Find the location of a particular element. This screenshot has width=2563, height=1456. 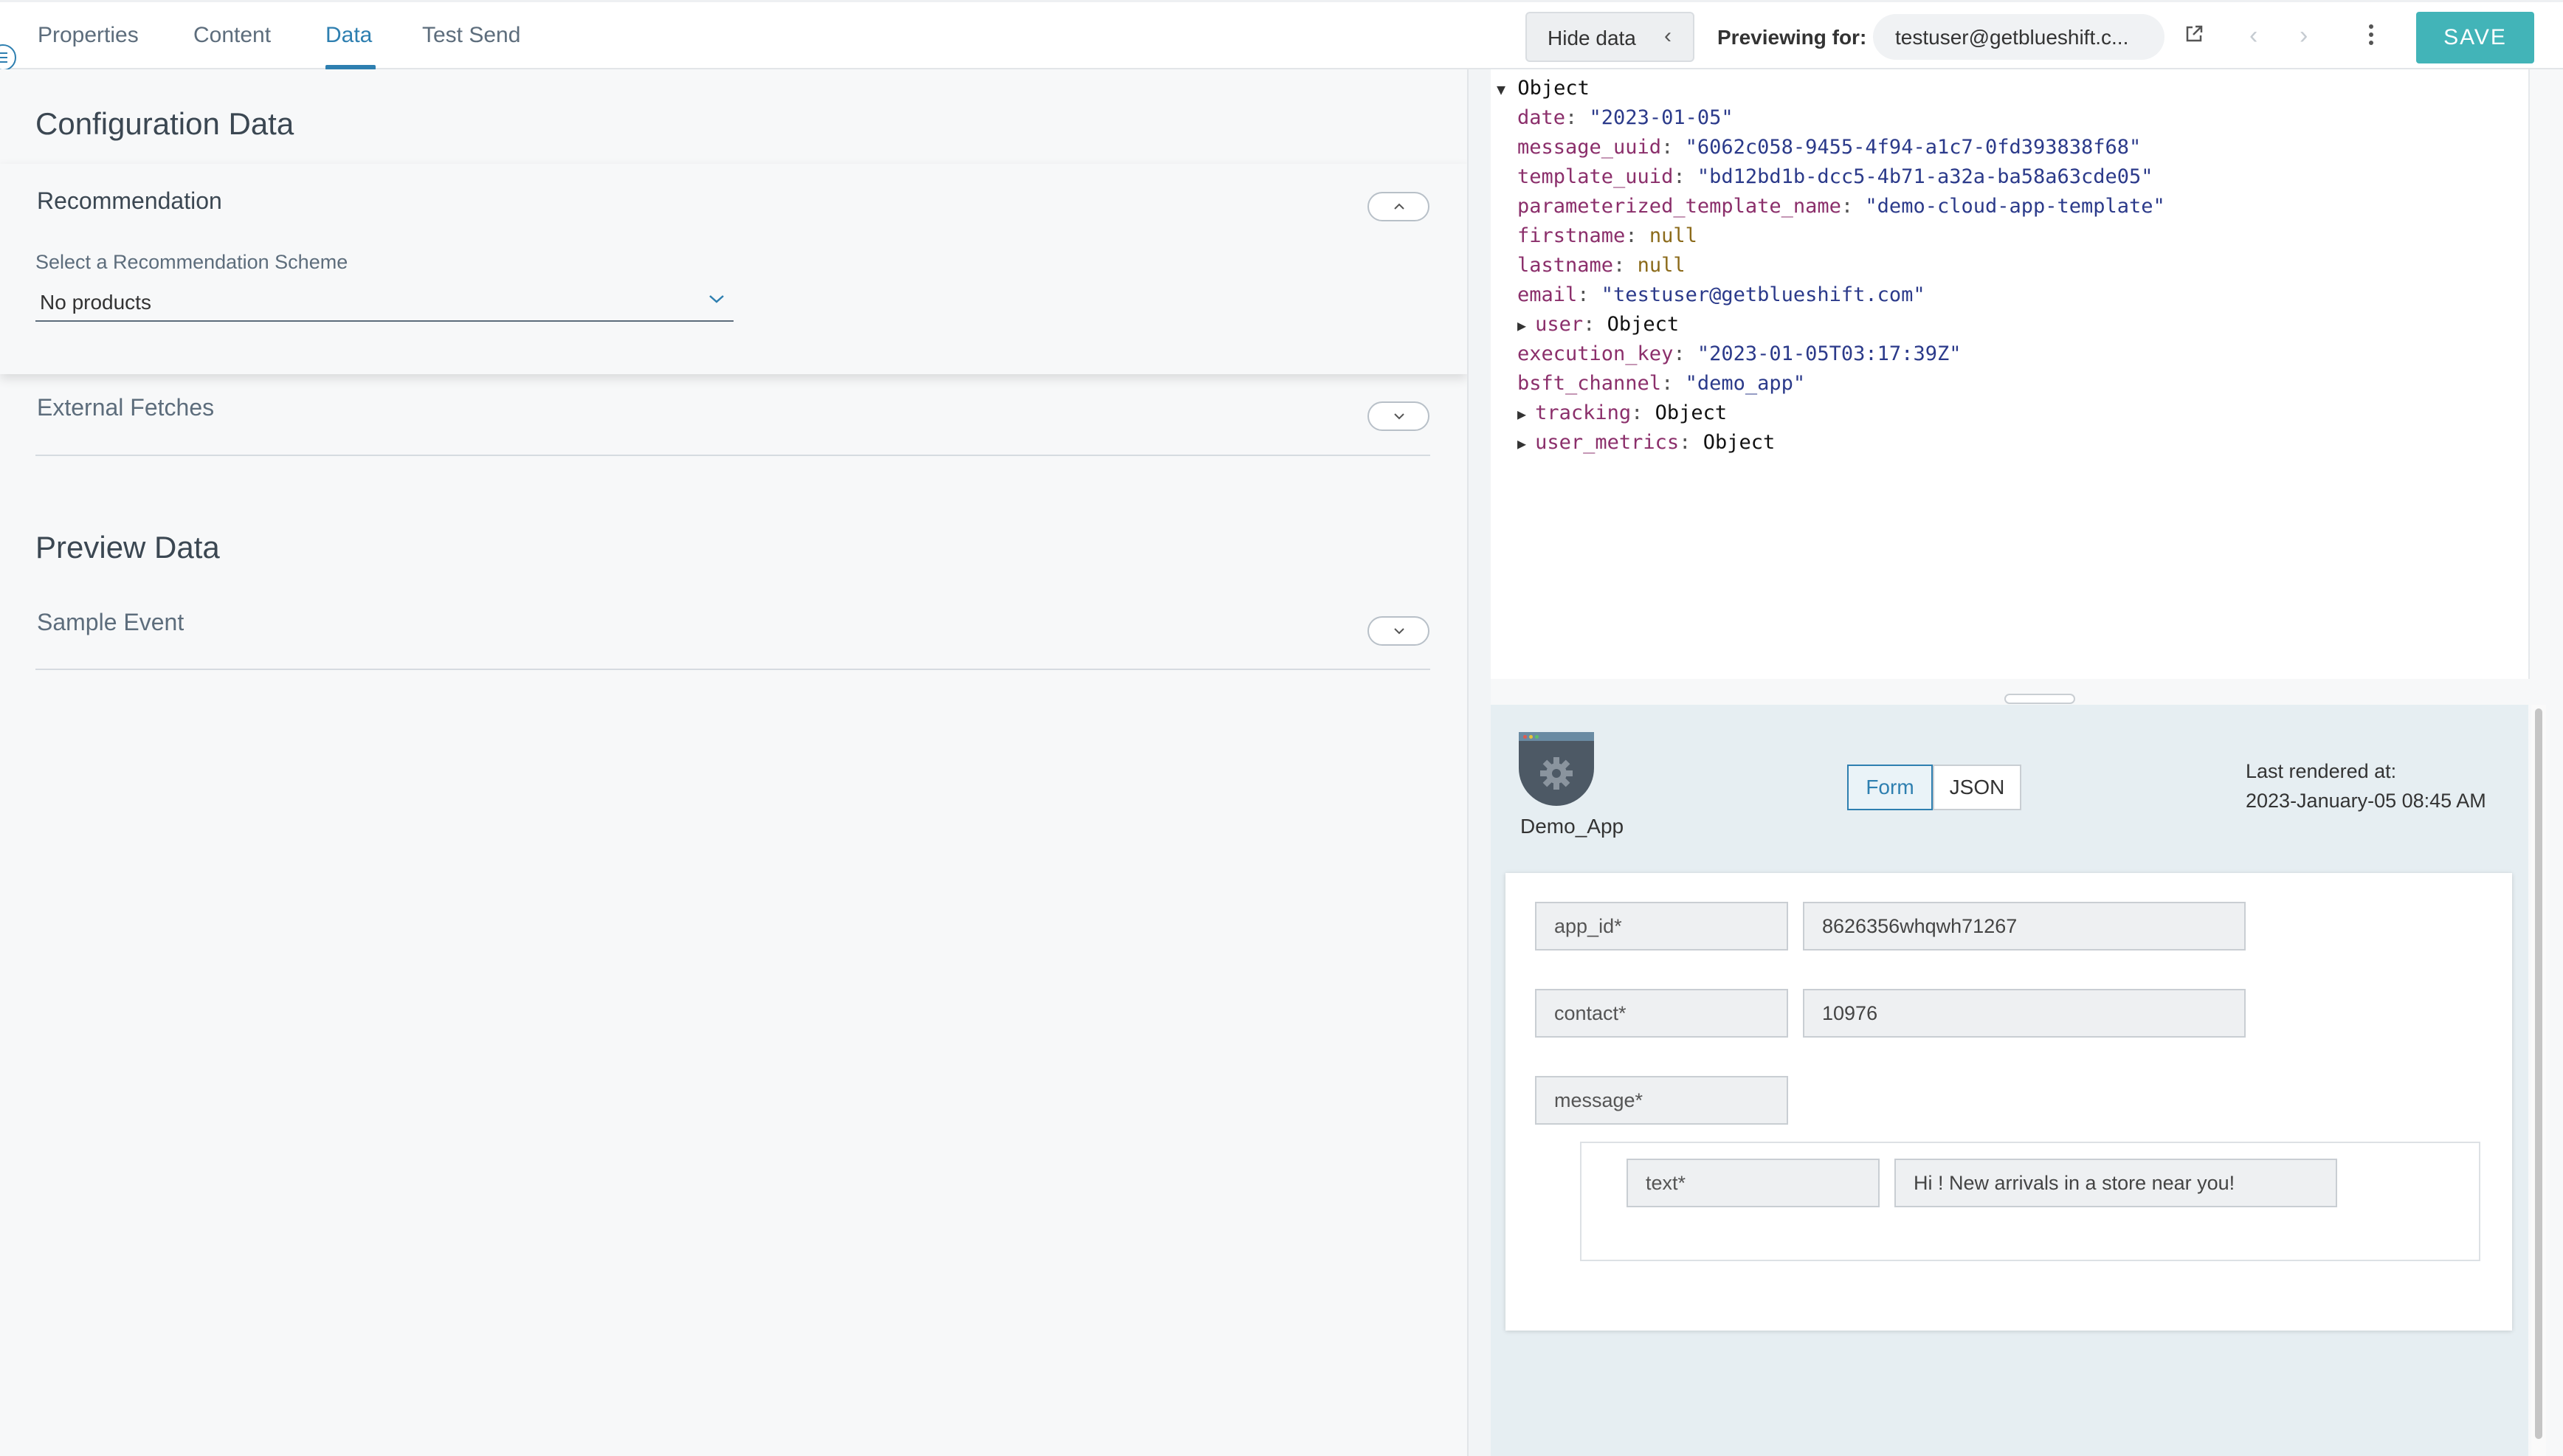

json-key: firstname is located at coordinates (1571, 236).